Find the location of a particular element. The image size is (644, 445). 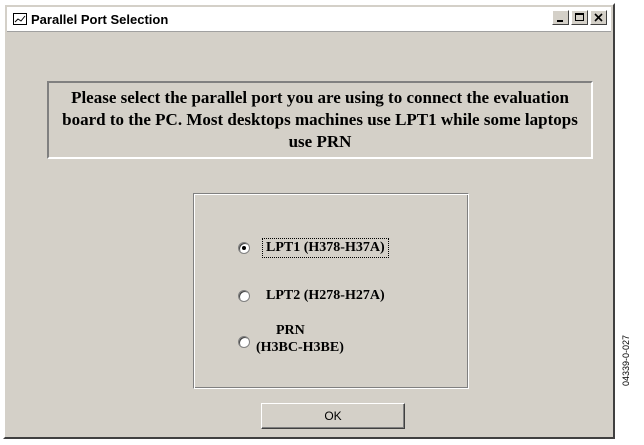

radio-selected-dot is located at coordinates (244, 248).